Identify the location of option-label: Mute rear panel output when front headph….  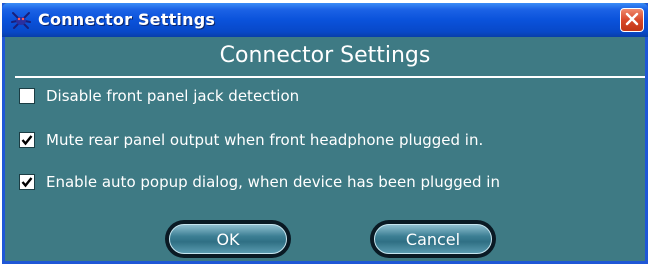
(265, 140).